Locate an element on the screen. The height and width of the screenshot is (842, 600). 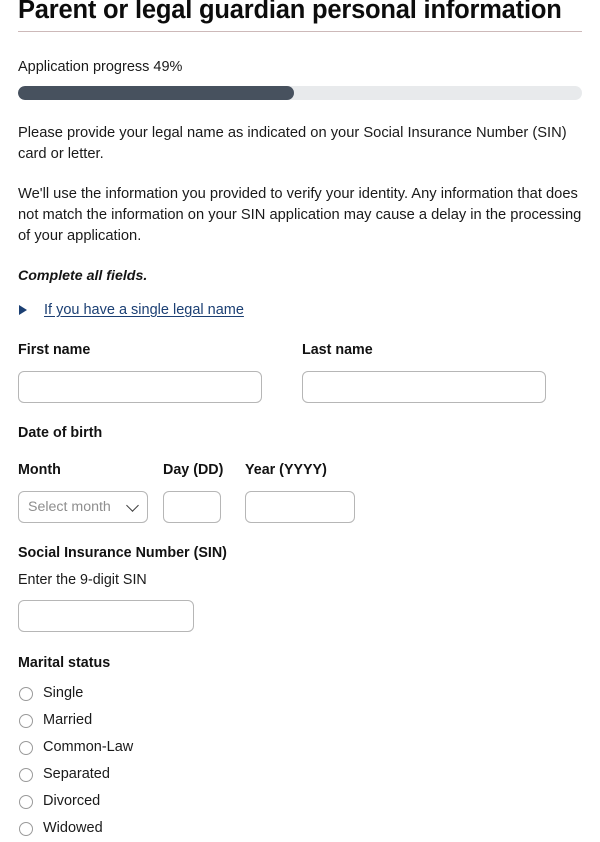
dob-day-group: Day (DD) is located at coordinates (200, 492).